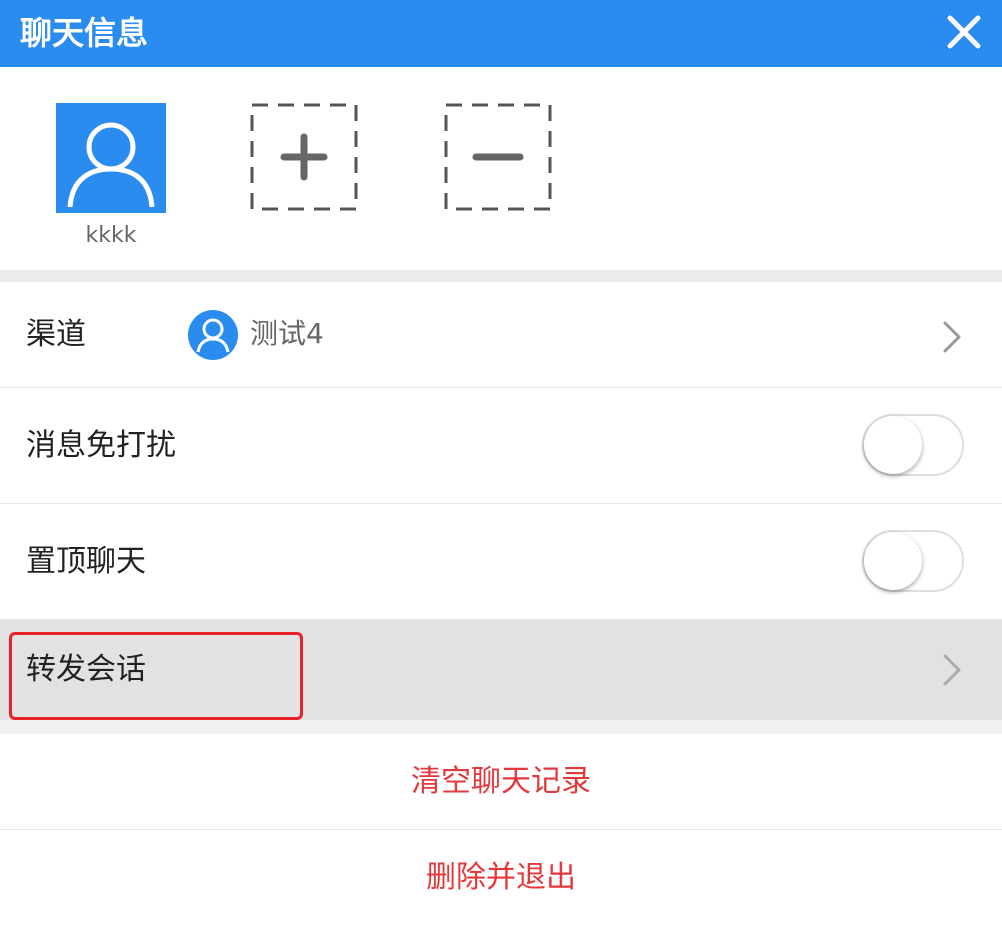 The image size is (1002, 926). Describe the element at coordinates (501, 727) in the screenshot. I see `section-gap` at that location.